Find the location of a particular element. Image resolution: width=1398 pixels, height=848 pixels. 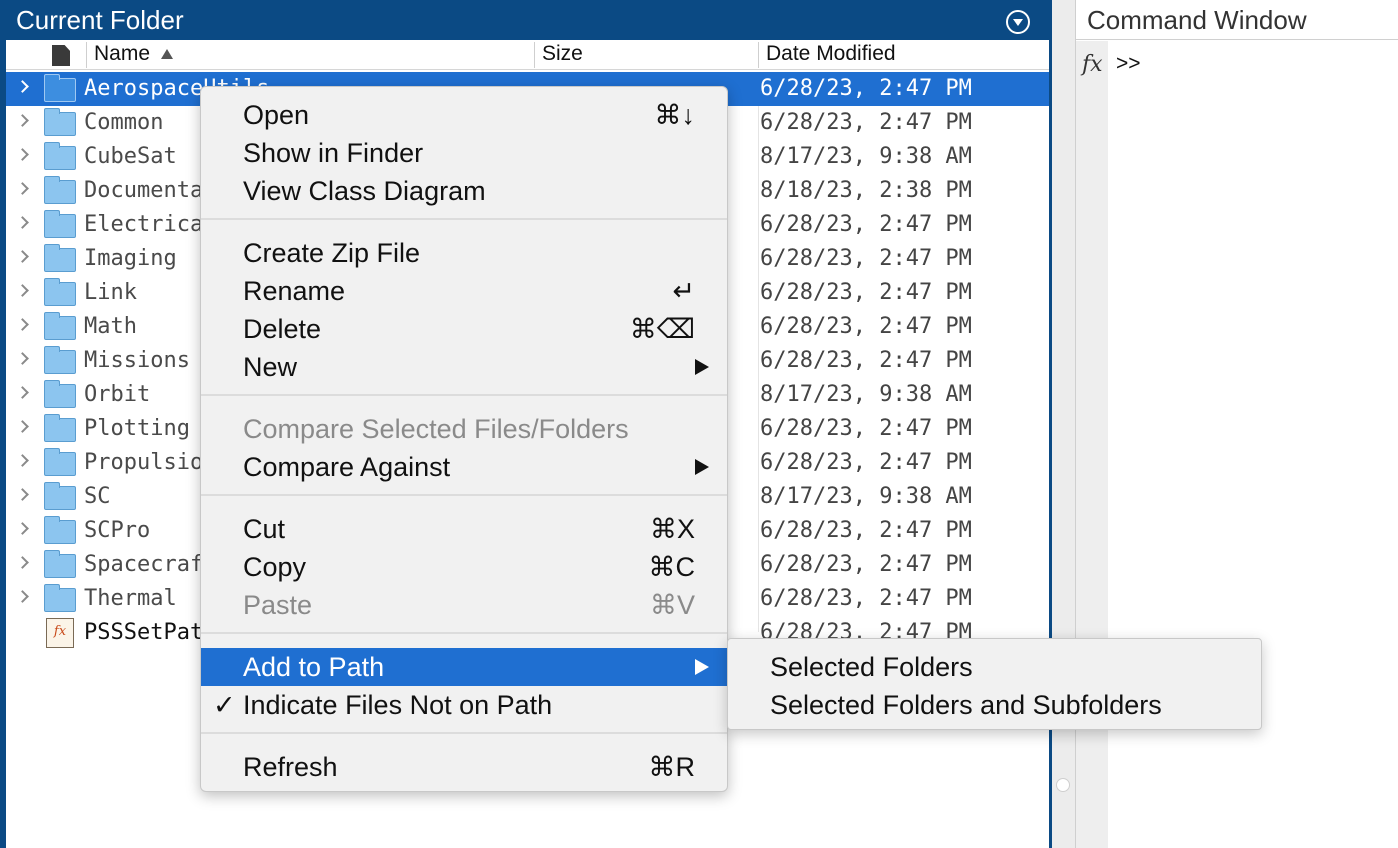

menu-item-create-zip-file: Create Zip File is located at coordinates (465, 253).